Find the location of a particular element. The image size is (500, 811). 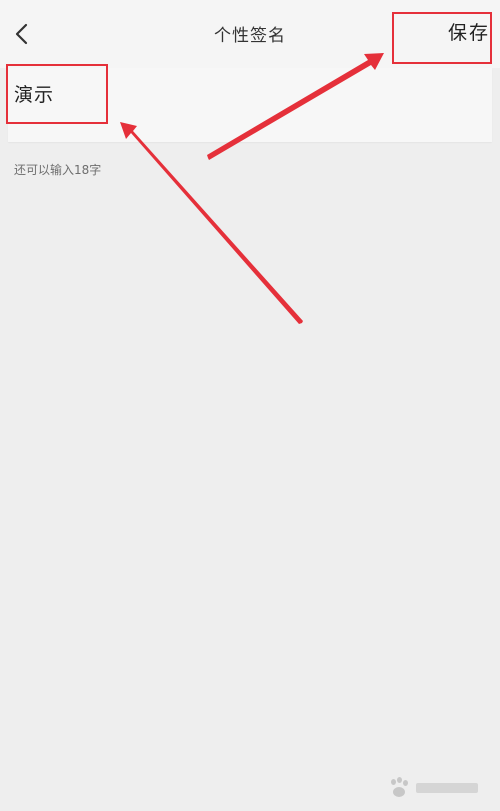

char-counter: 还可以输入18字 is located at coordinates (58, 170).